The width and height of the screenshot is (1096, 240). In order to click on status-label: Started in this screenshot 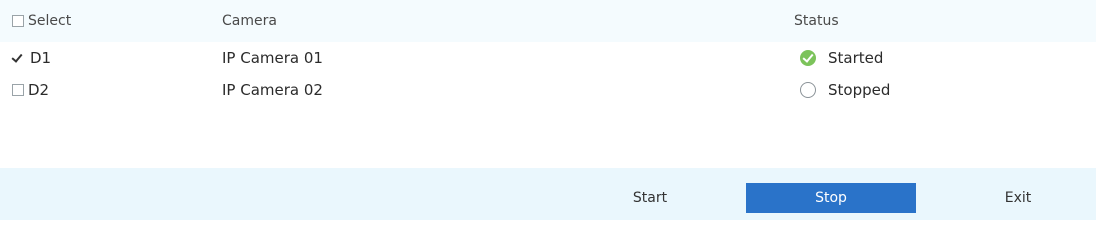, I will do `click(856, 58)`.